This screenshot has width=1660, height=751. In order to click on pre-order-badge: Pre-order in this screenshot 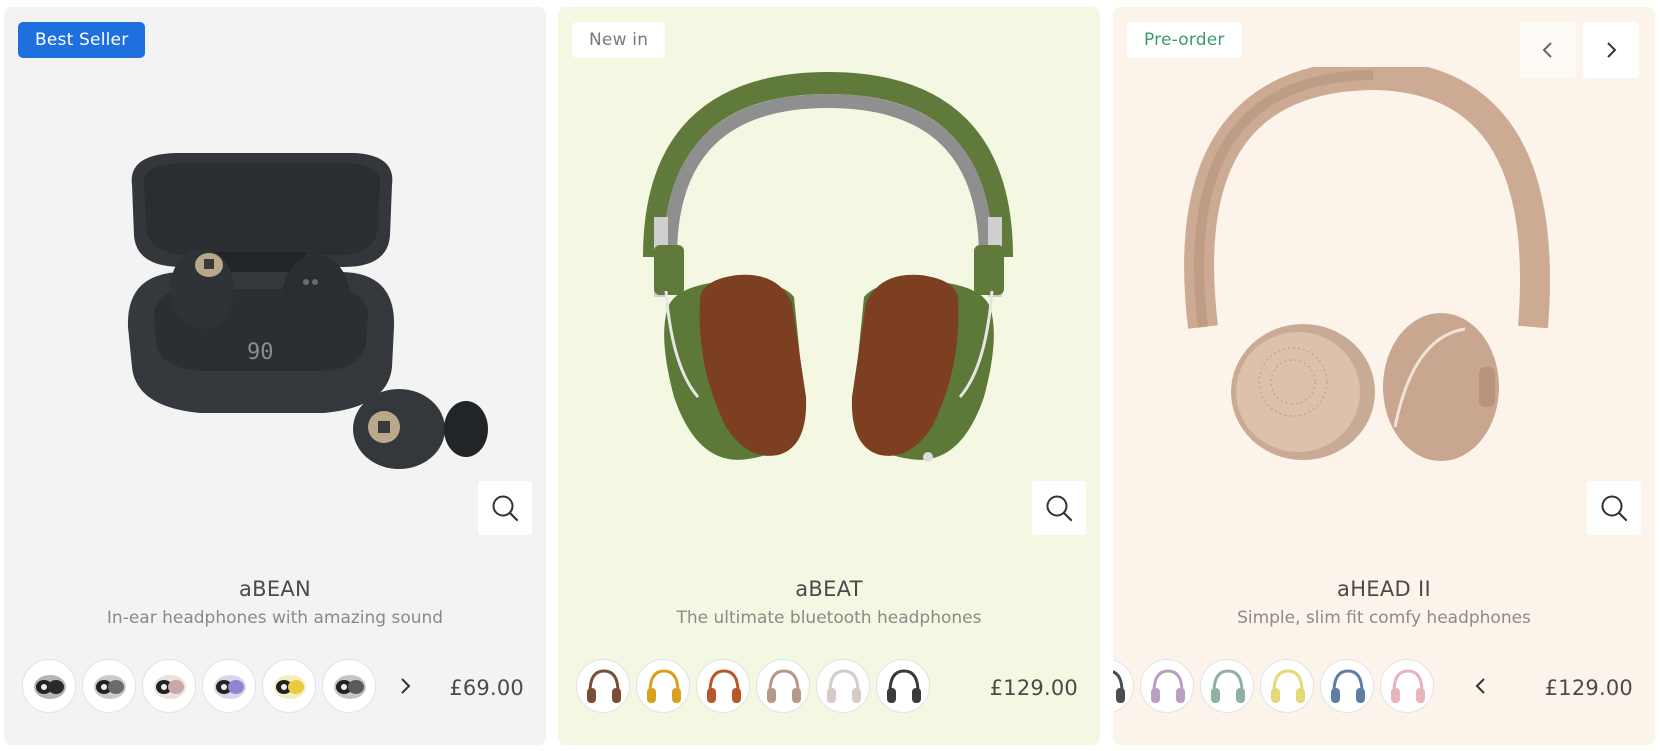, I will do `click(1184, 40)`.